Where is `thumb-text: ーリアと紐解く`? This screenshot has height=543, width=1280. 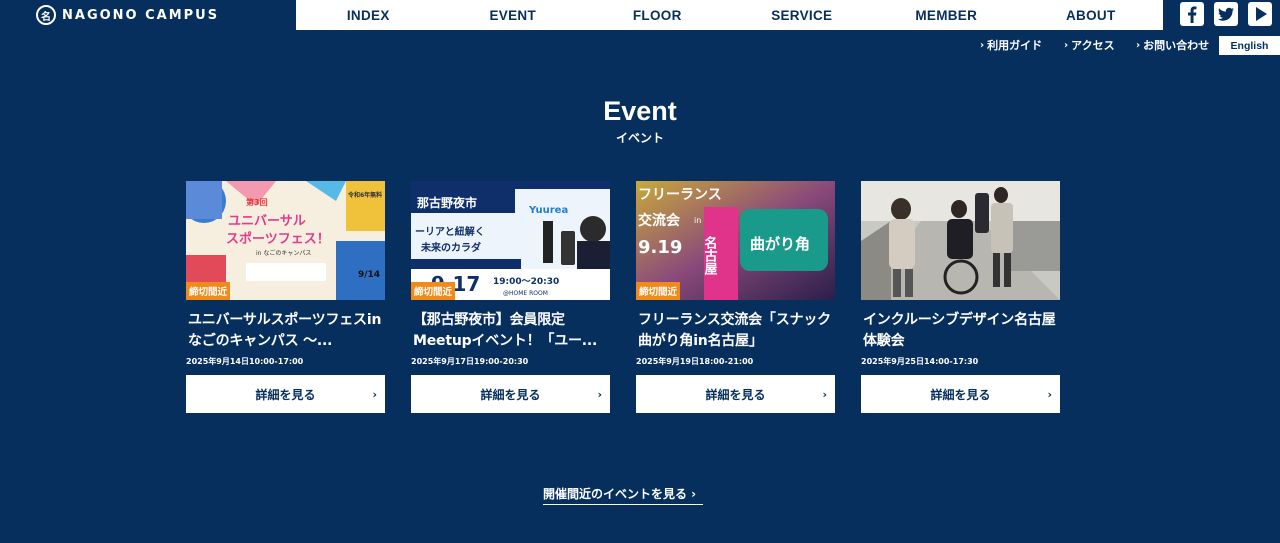 thumb-text: ーリアと紐解く is located at coordinates (450, 231).